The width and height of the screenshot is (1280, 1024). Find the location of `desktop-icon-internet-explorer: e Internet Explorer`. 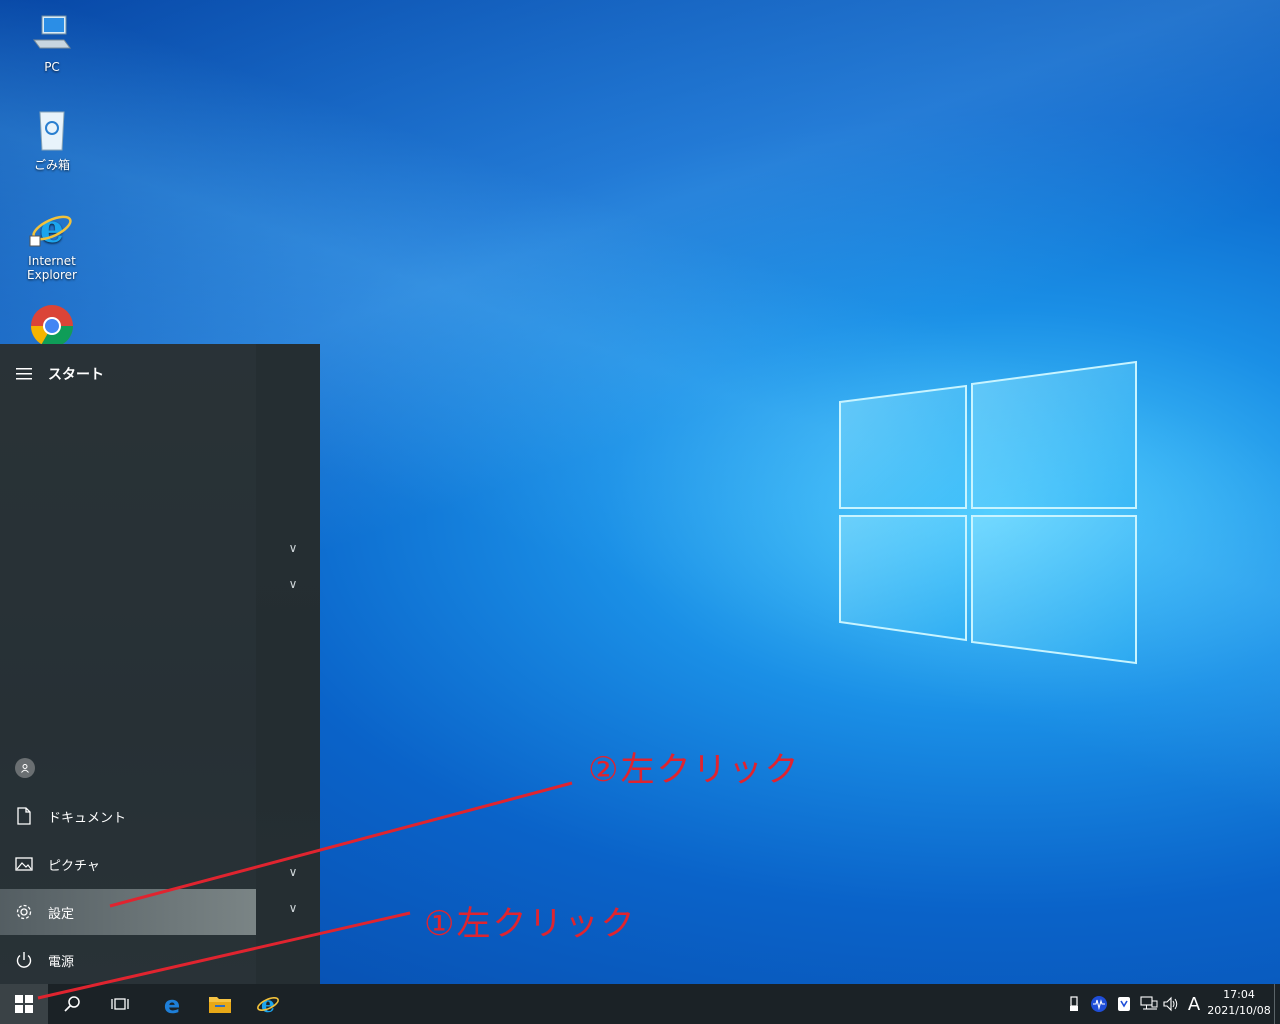

desktop-icon-internet-explorer: e Internet Explorer is located at coordinates (52, 243).